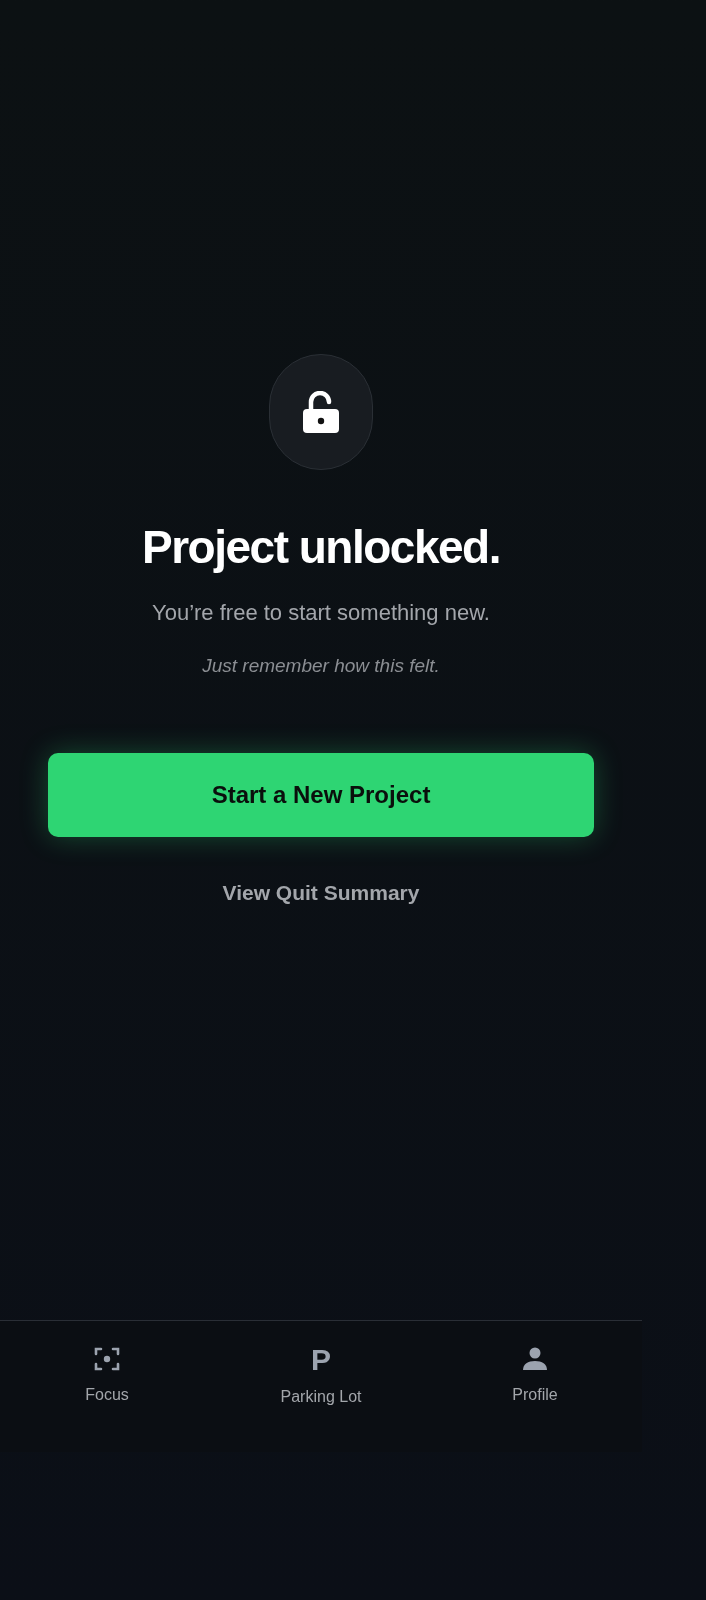 The width and height of the screenshot is (706, 1600). Describe the element at coordinates (321, 1360) in the screenshot. I see `parking-glyph-icon: P` at that location.